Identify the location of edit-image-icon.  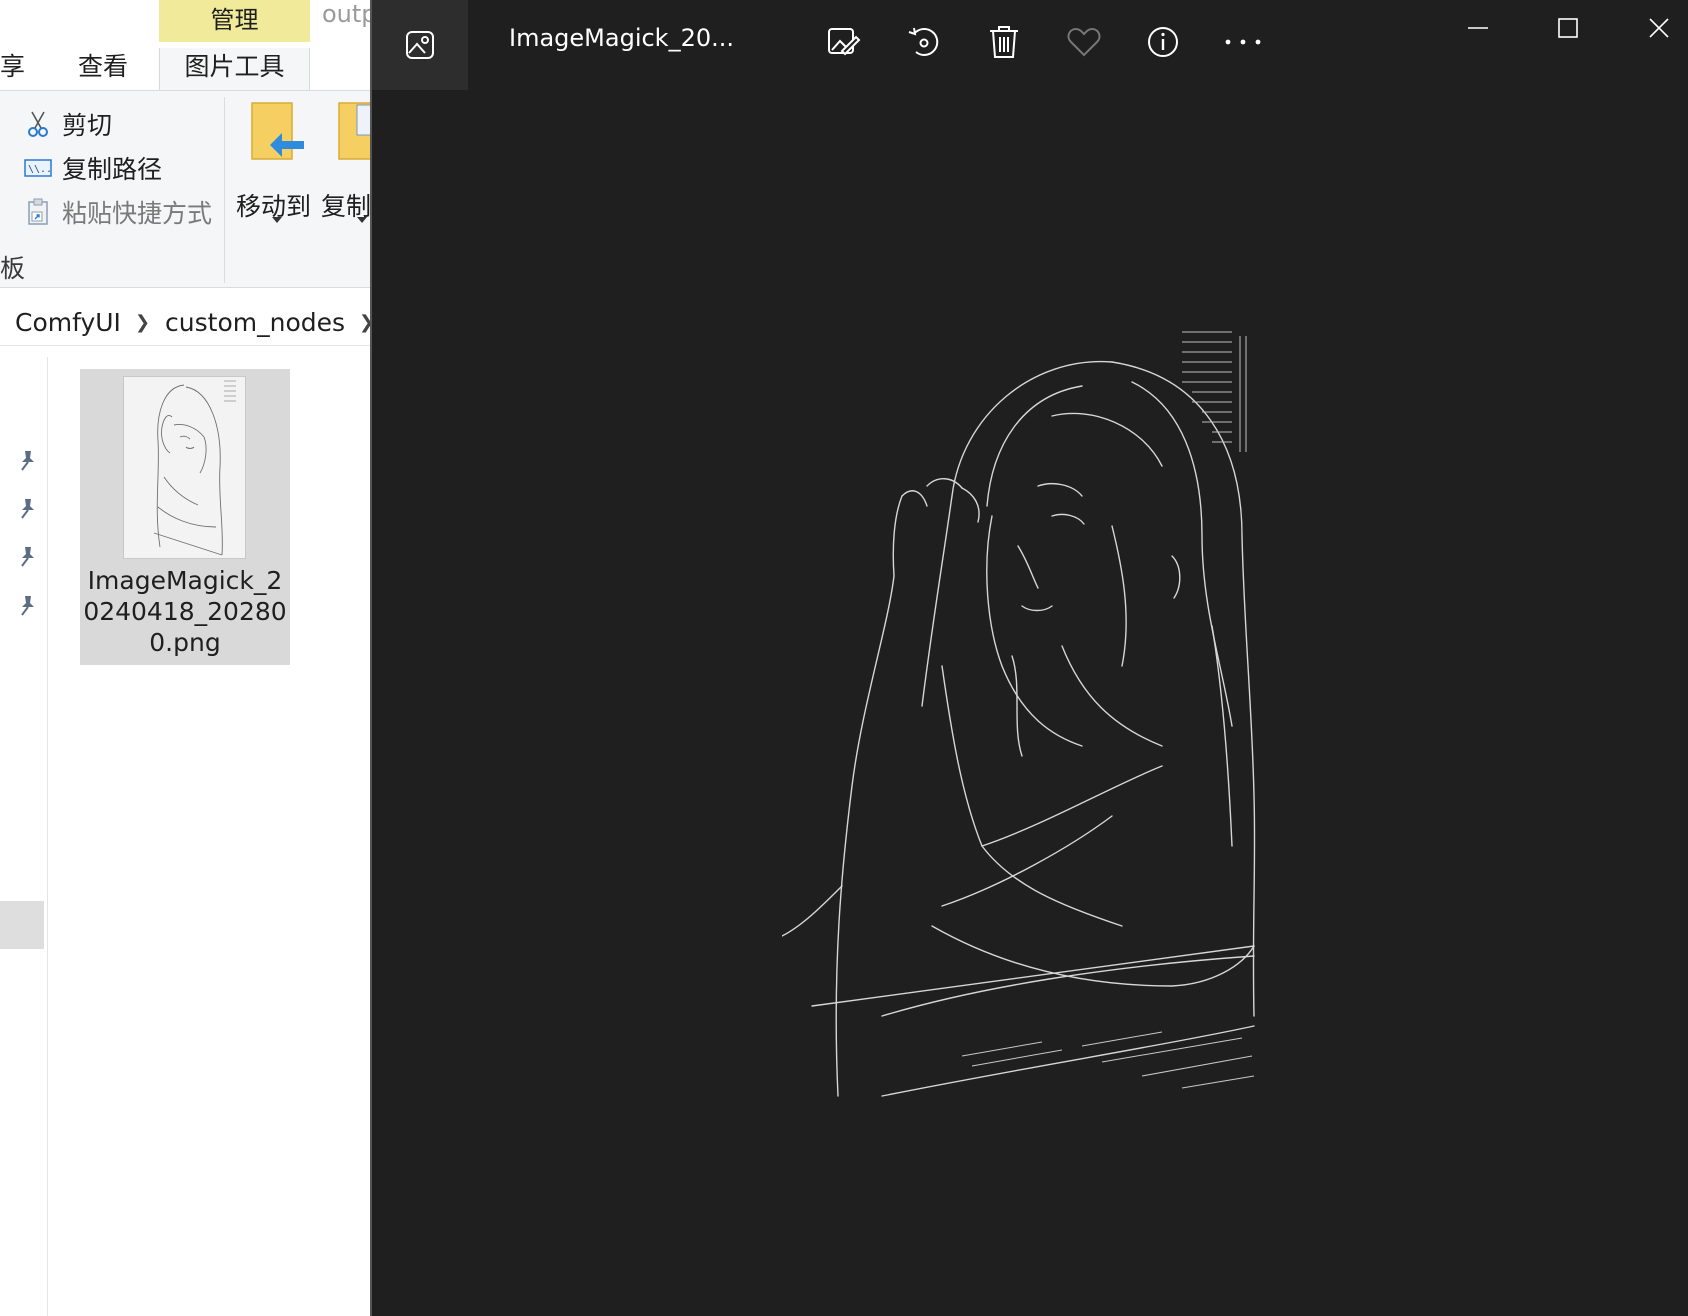
(844, 42).